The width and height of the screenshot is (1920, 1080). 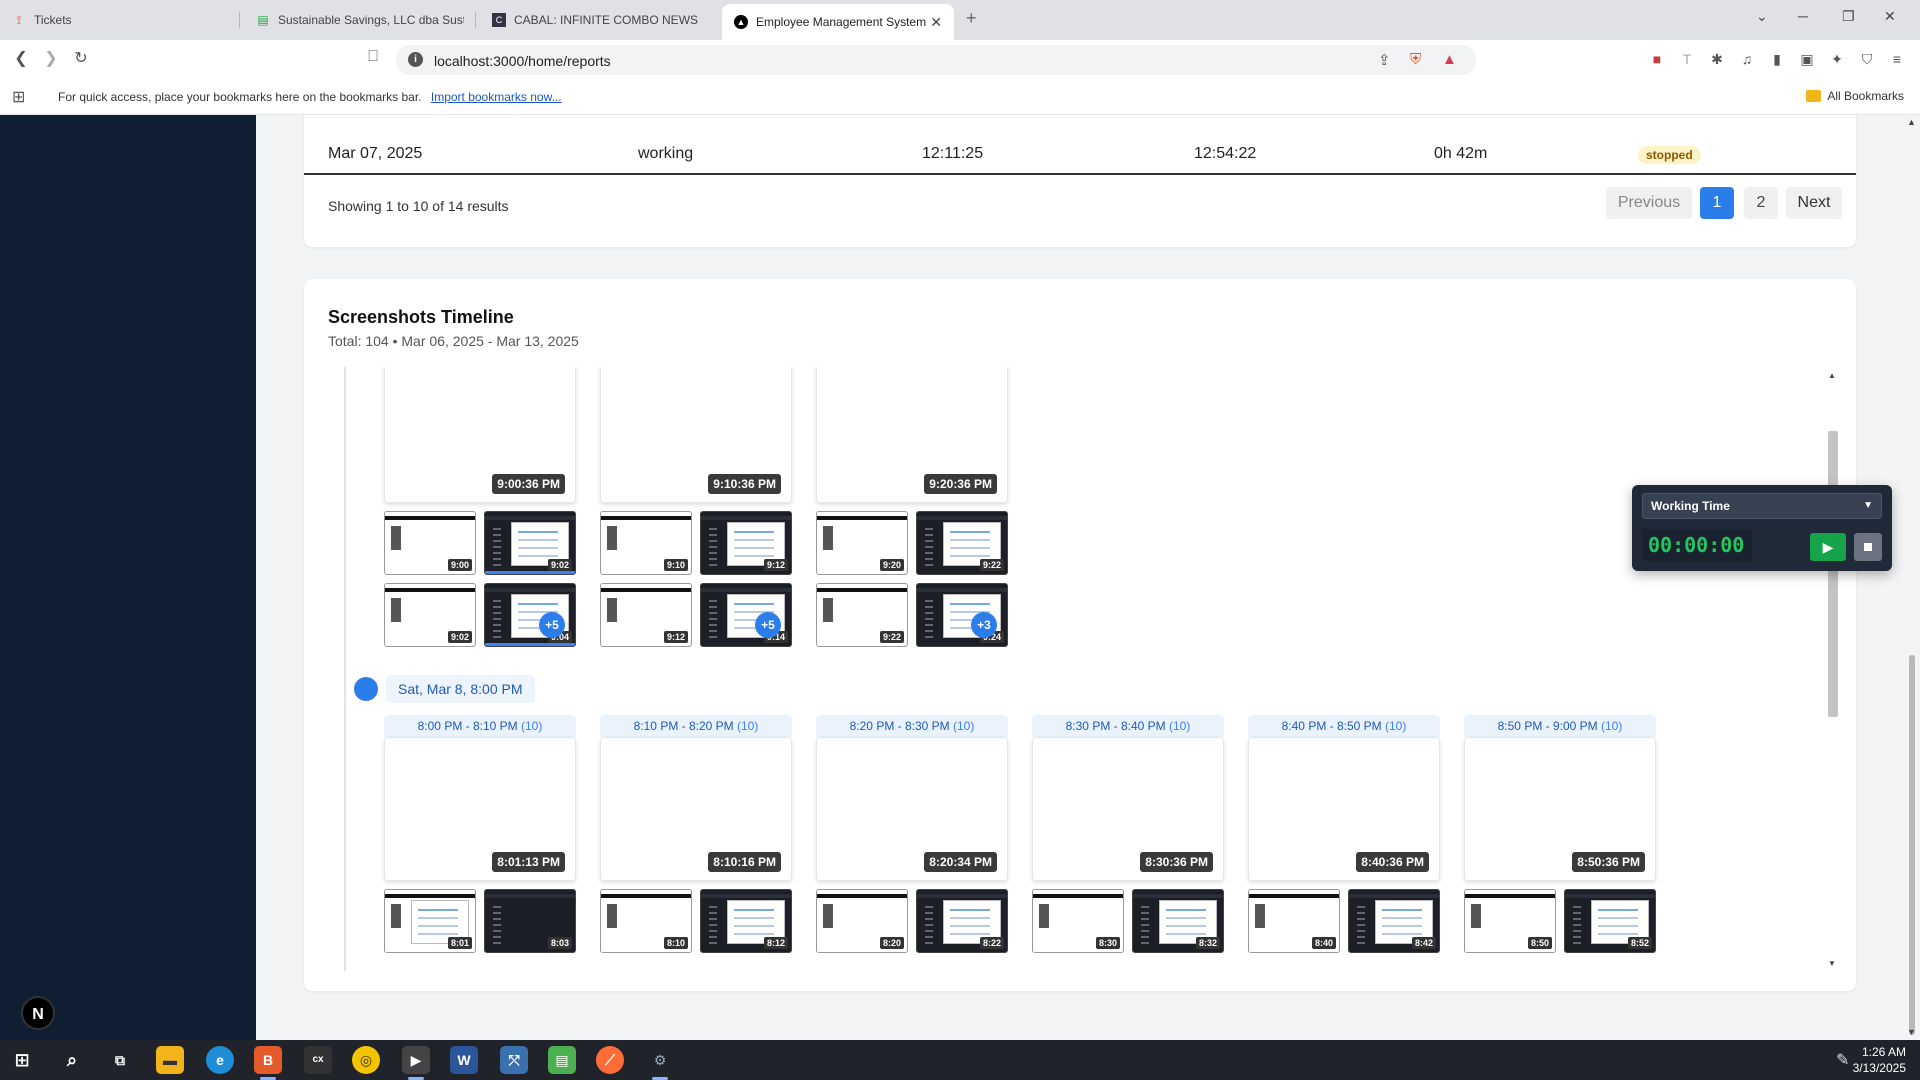 I want to click on forward-icon: ❯, so click(x=51, y=58).